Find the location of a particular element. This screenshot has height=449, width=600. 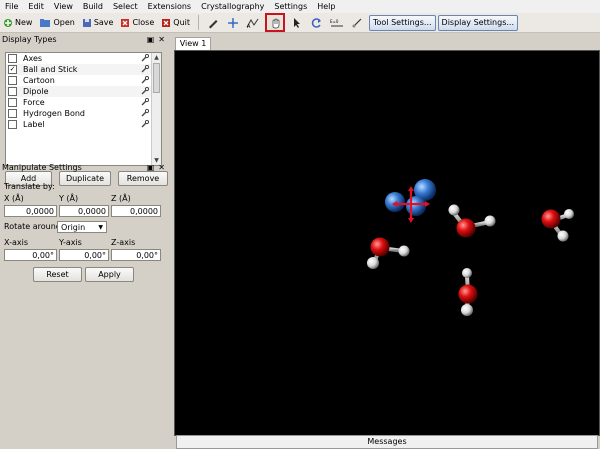

menu-edit: Edit is located at coordinates (36, 6).